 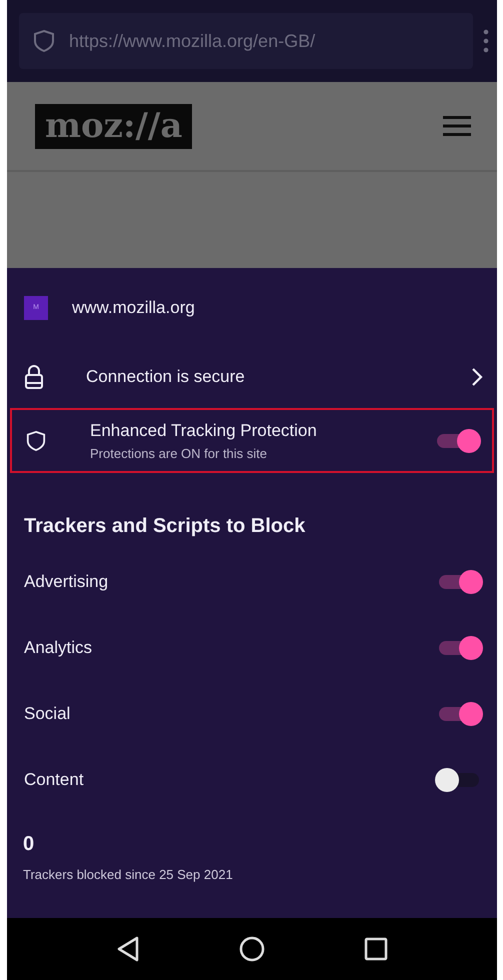 I want to click on logo: moz://a, so click(x=113, y=126).